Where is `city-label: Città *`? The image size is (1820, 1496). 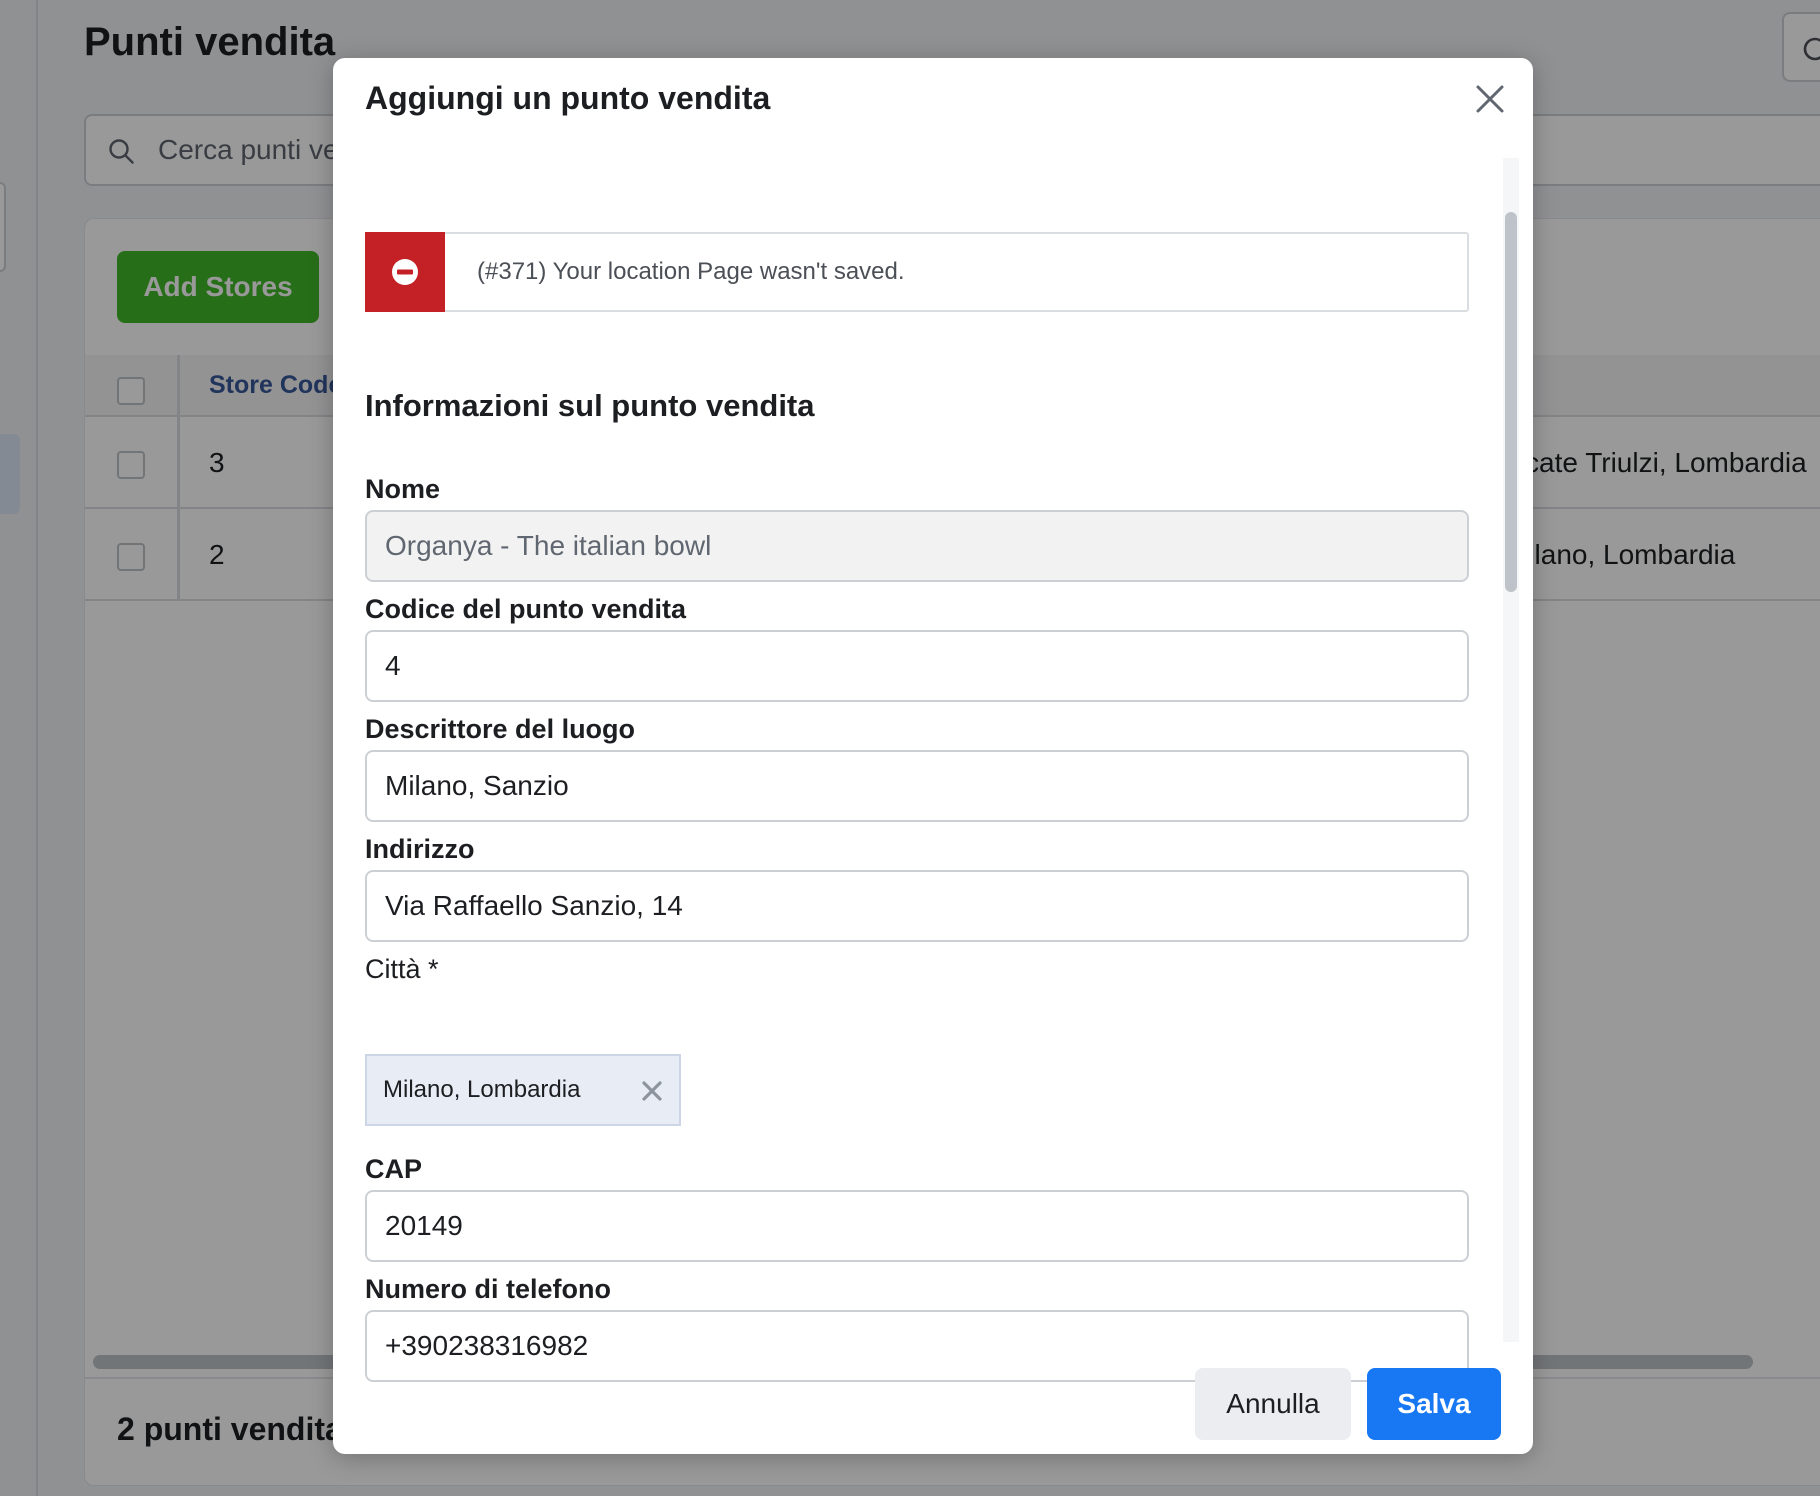
city-label: Città * is located at coordinates (402, 969).